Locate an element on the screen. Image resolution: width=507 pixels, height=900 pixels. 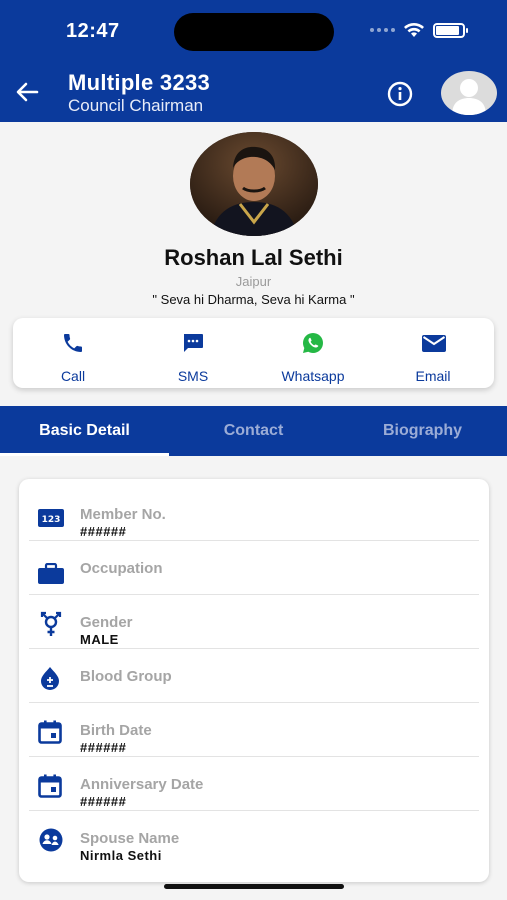
detail-row-member-no: 123 Member No. ###### is located at coordinates (254, 514).